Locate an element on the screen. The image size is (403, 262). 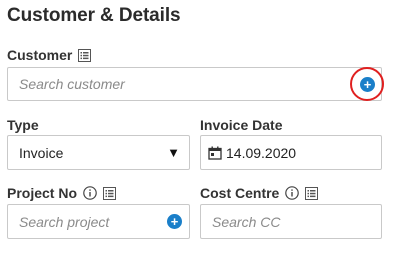
invoice-date-value: 14.09.2020 is located at coordinates (261, 152).